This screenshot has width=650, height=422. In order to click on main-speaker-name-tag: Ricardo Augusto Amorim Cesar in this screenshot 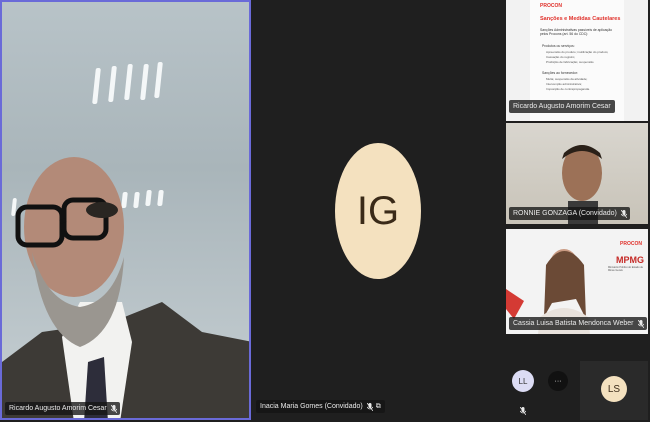, I will do `click(62, 408)`.